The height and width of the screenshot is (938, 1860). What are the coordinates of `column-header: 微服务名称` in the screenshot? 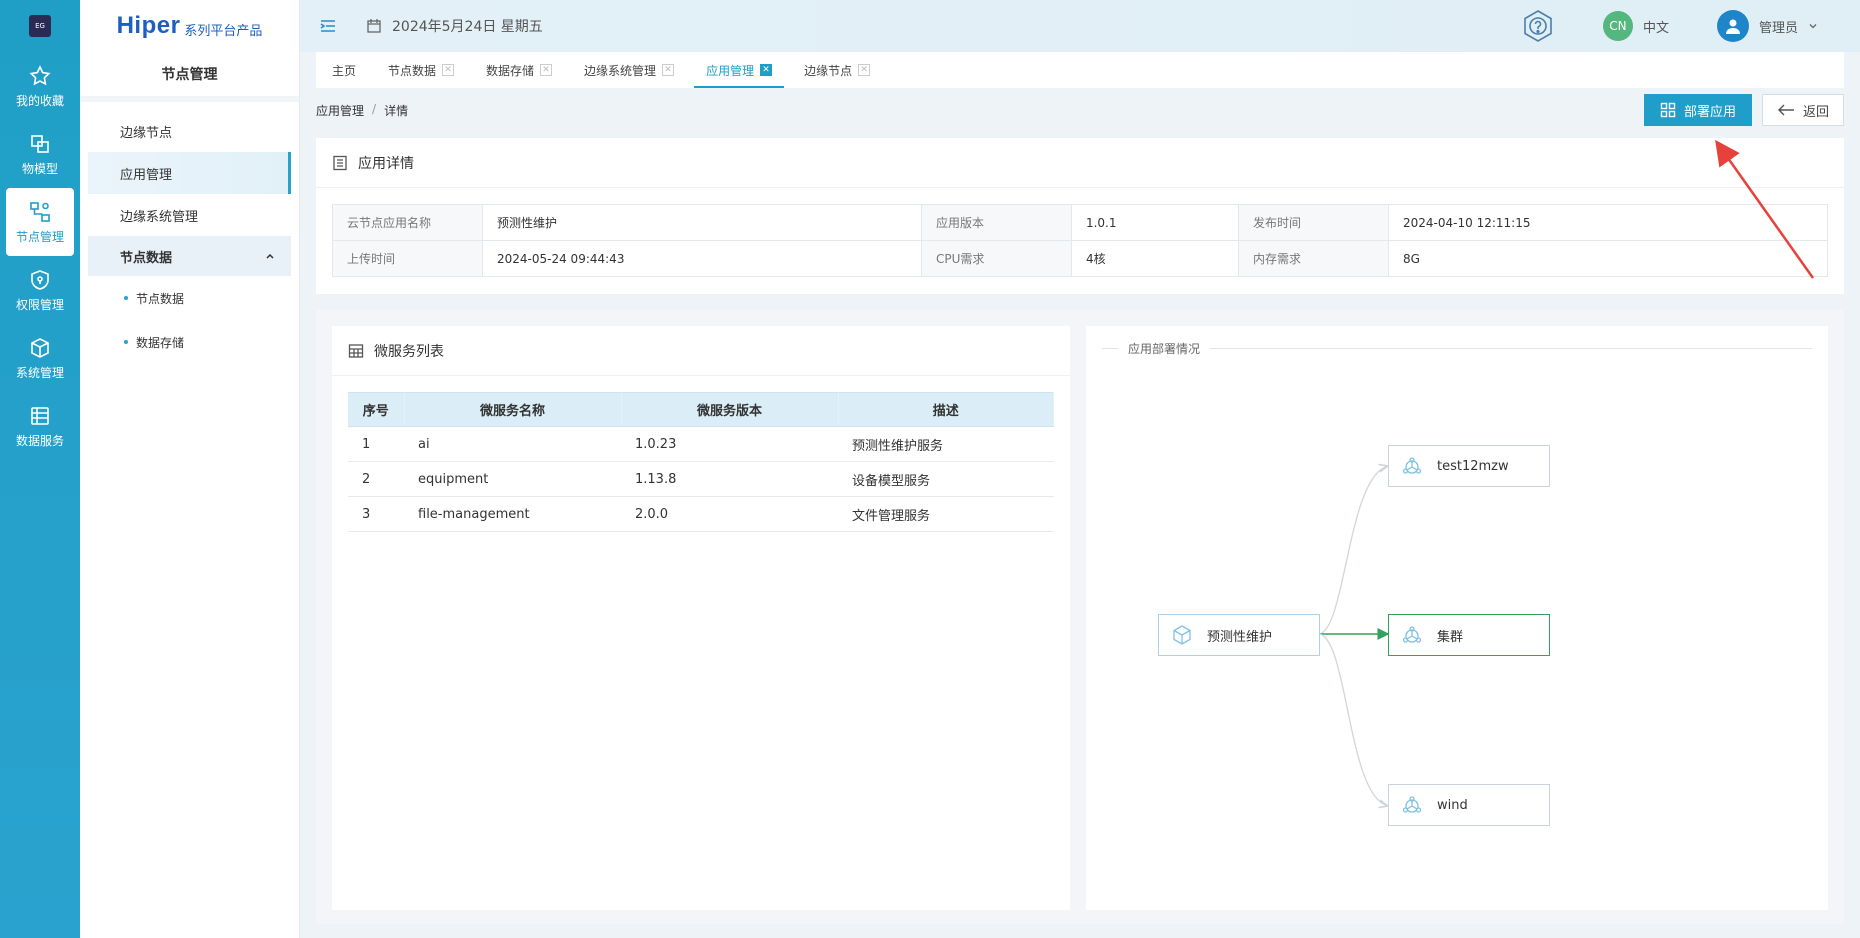 It's located at (513, 409).